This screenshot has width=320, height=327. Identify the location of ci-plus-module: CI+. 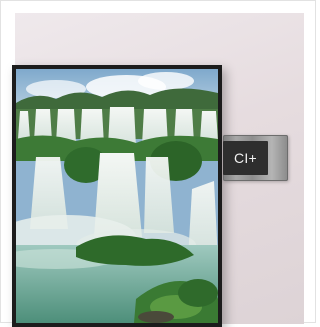
(255, 158).